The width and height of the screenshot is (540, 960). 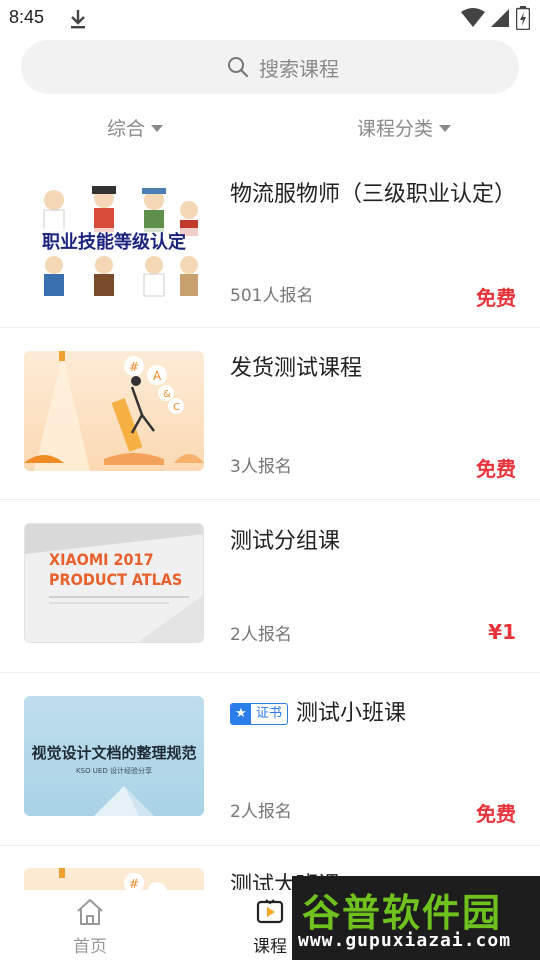 I want to click on course-title: 物流服物师（三级职业认定）, so click(x=373, y=194).